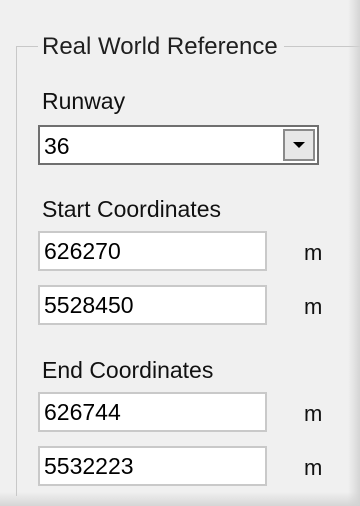 This screenshot has width=360, height=506. What do you see at coordinates (313, 306) in the screenshot?
I see `start-y-unit: m` at bounding box center [313, 306].